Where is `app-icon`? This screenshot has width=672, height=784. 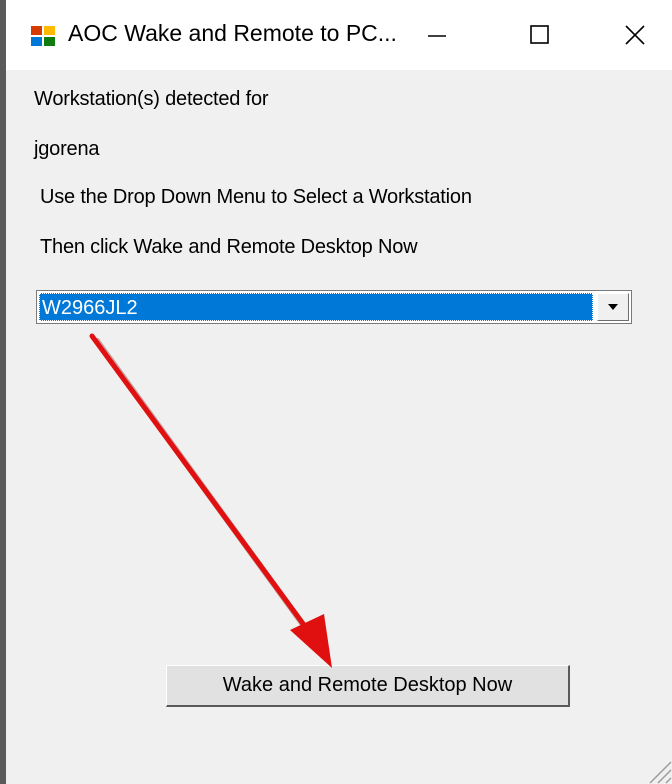
app-icon is located at coordinates (43, 36).